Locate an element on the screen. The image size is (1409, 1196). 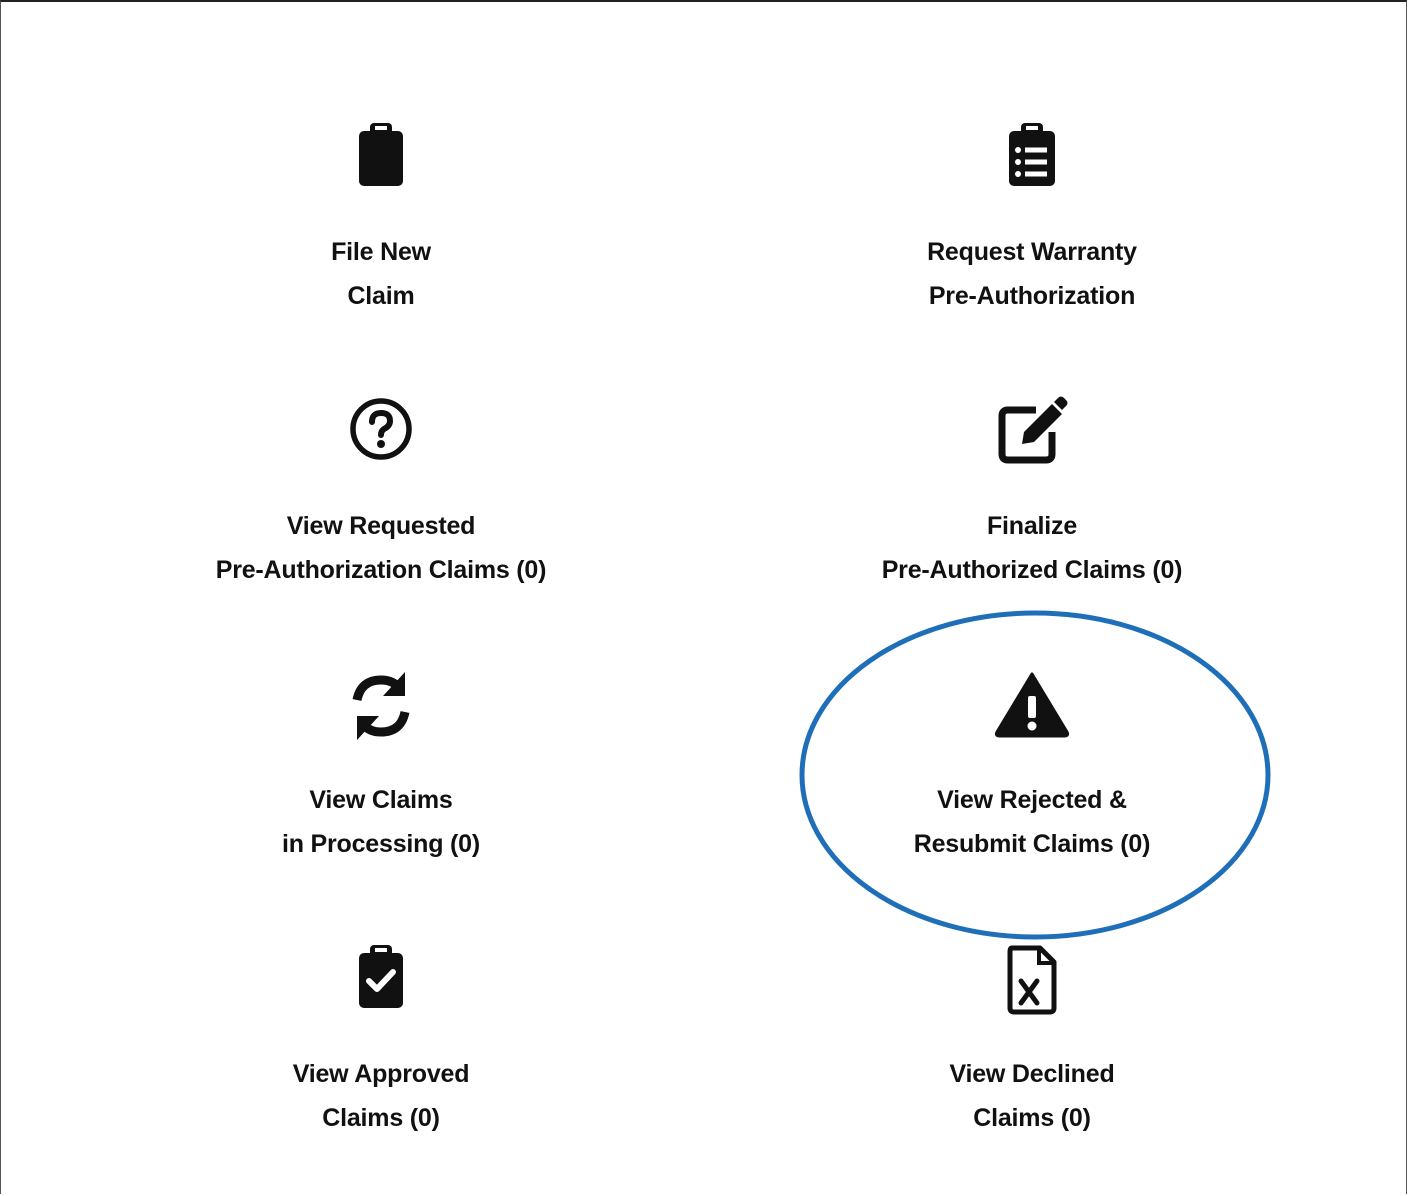
in-processing-tile: View Claims in Processing (0) is located at coordinates (381, 766).